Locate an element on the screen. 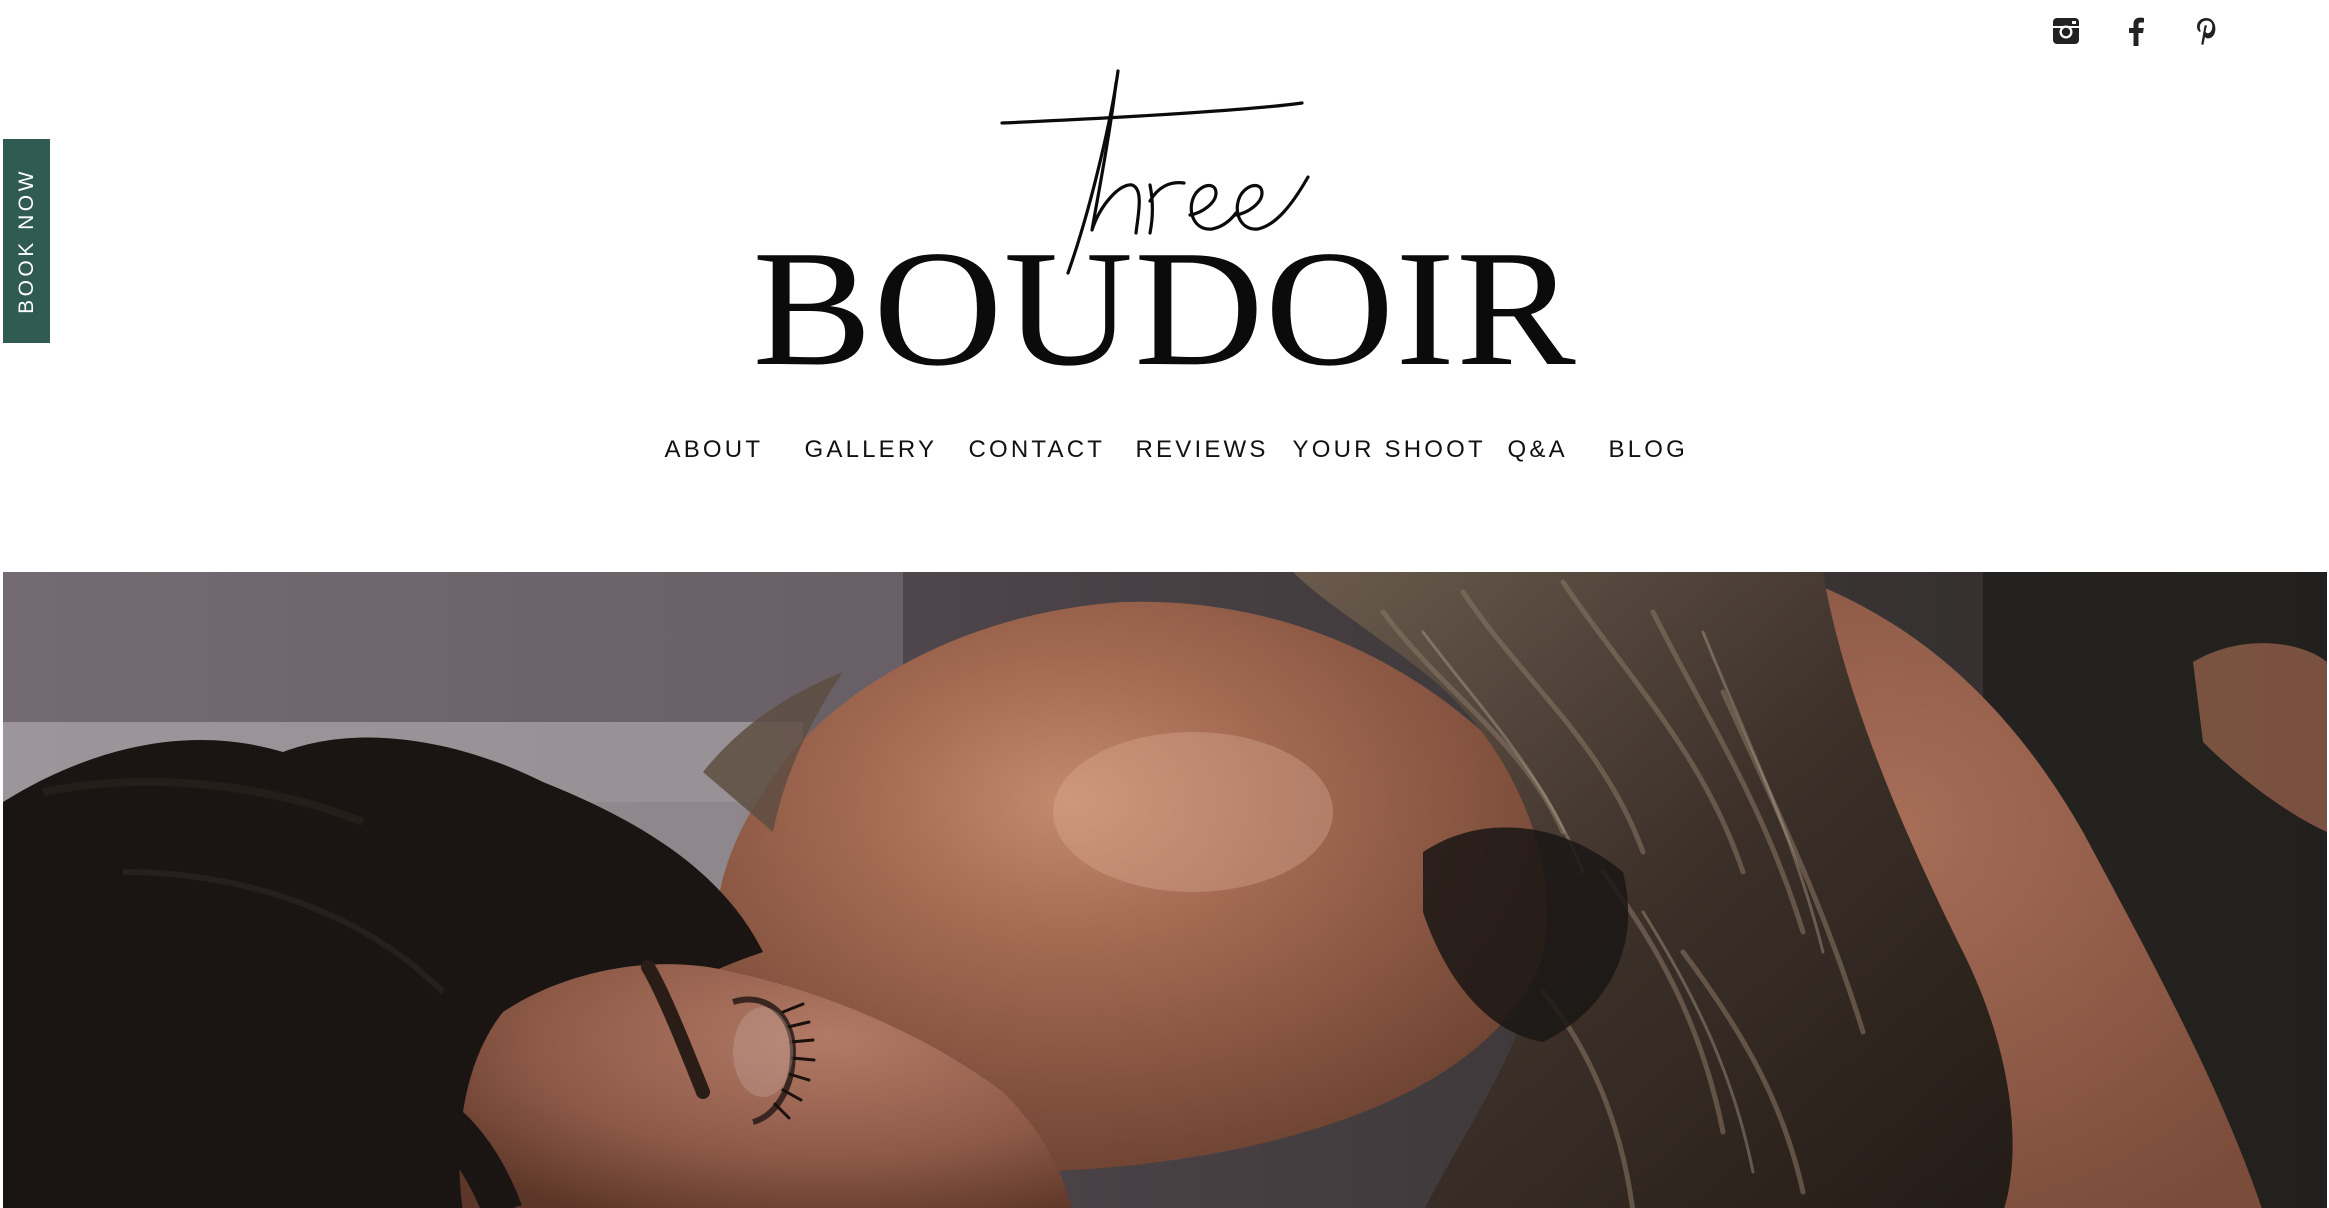 The width and height of the screenshot is (2329, 1208). pinterest-icon is located at coordinates (2206, 31).